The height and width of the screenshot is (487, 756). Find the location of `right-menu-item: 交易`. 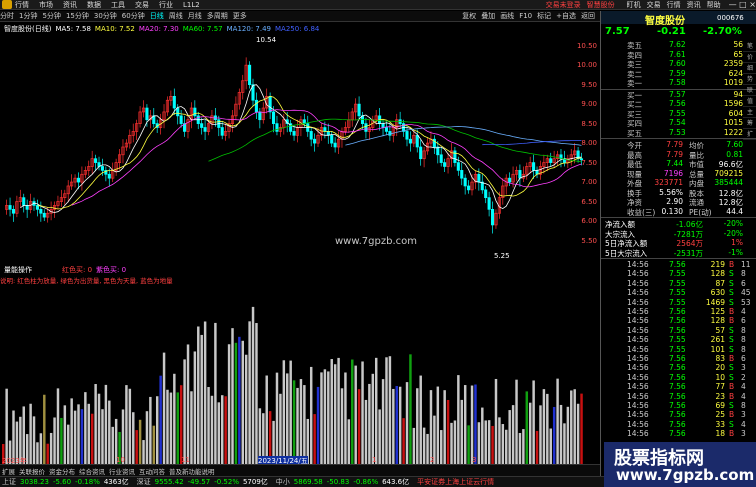

right-menu-item: 交易 is located at coordinates (654, 5).